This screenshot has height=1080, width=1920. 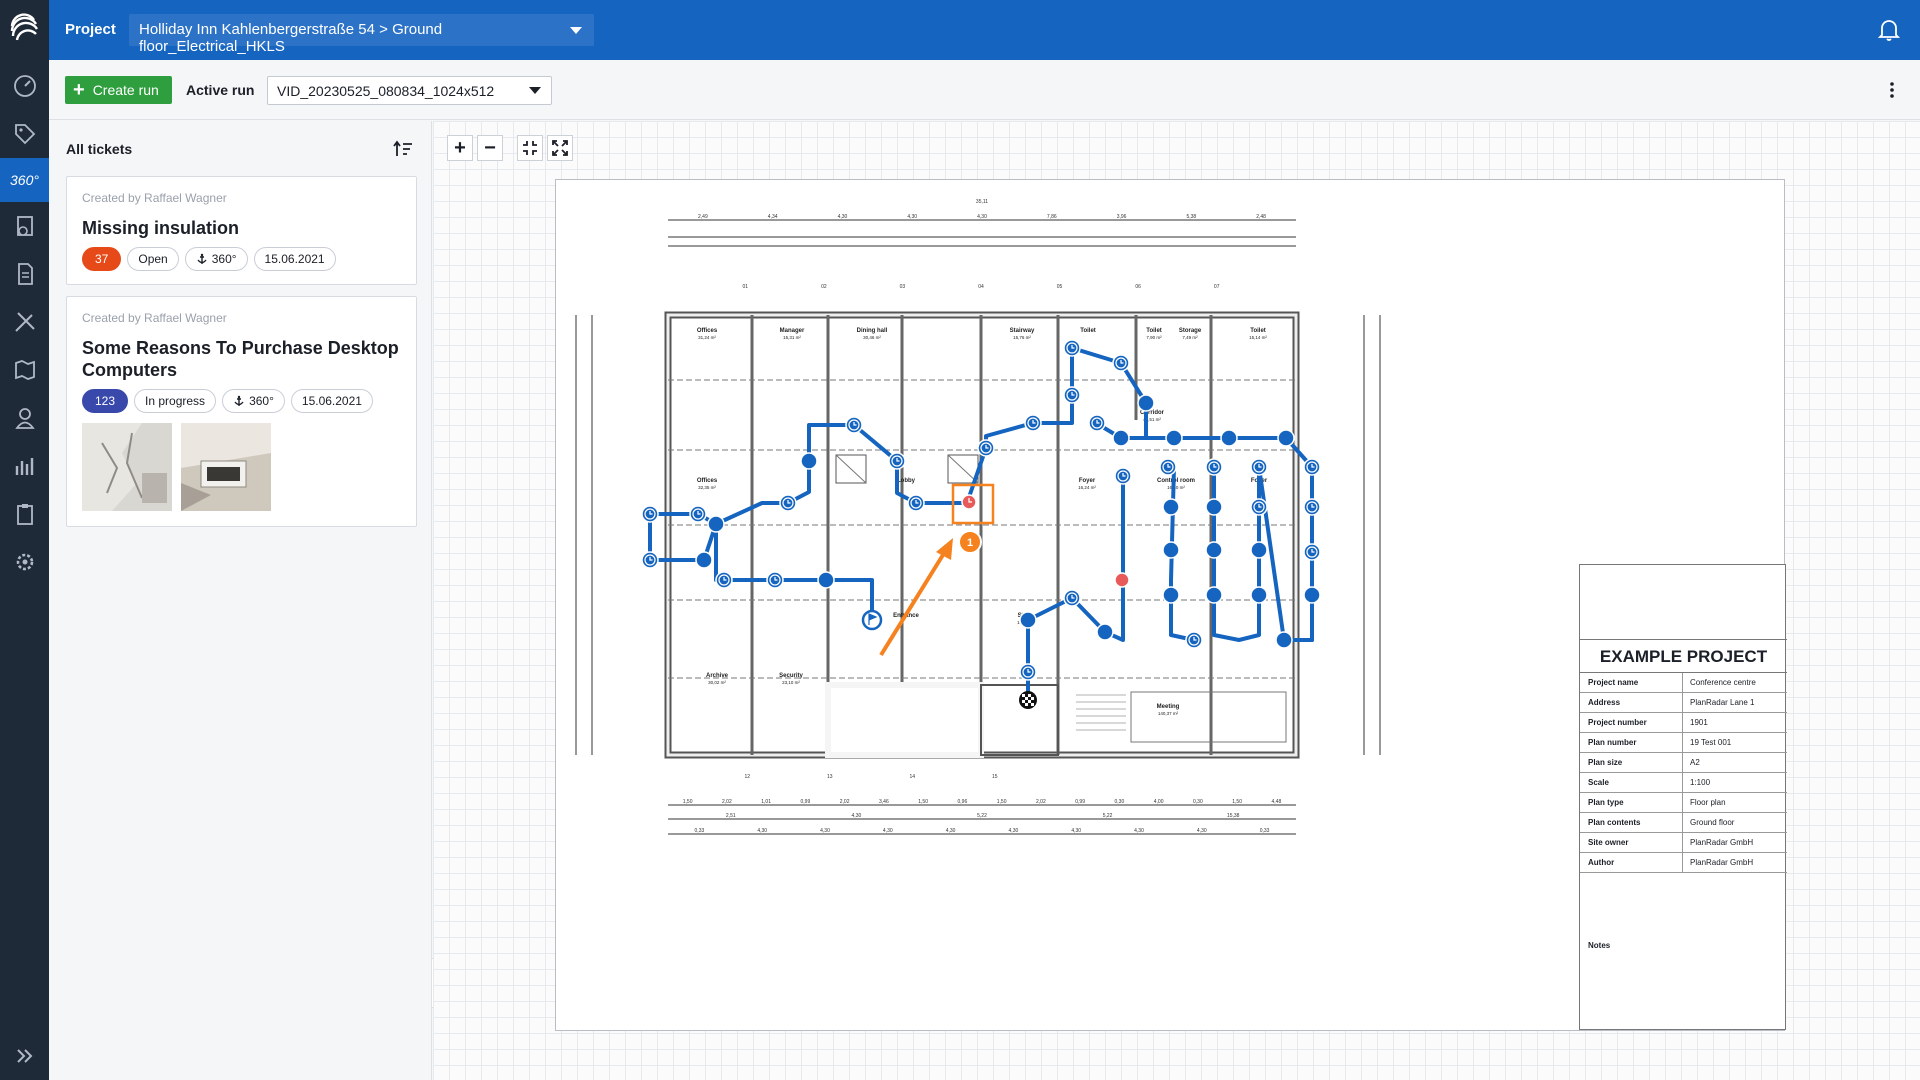 What do you see at coordinates (24, 562) in the screenshot?
I see `settings-icon` at bounding box center [24, 562].